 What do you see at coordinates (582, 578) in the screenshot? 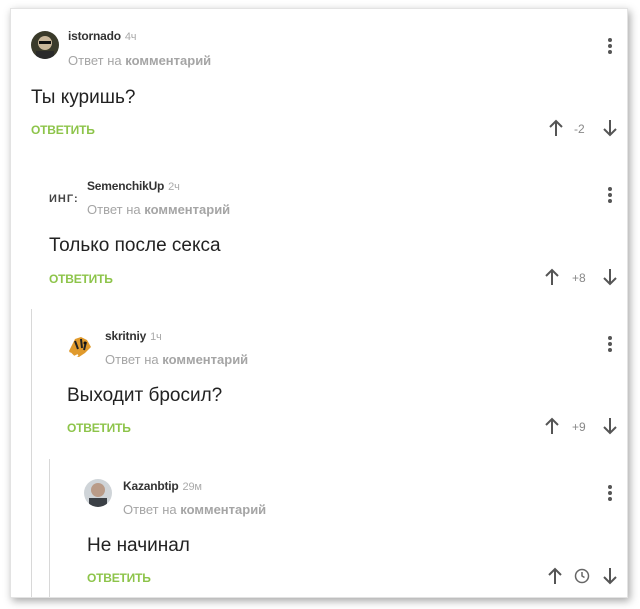
I see `clock-icon` at bounding box center [582, 578].